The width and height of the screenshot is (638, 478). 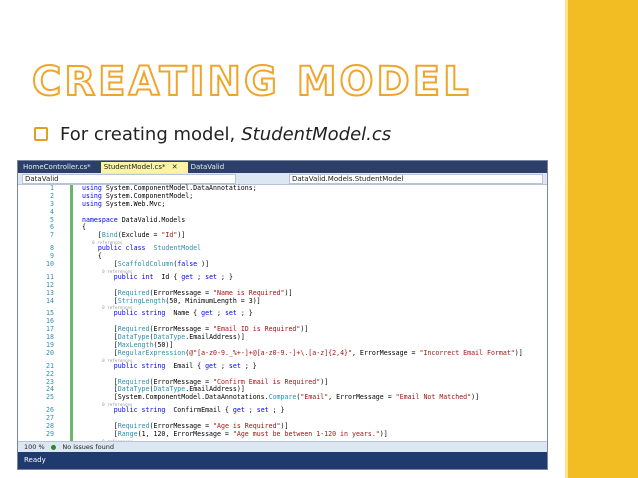 I want to click on code-token: MaxLength, so click(x=135, y=345).